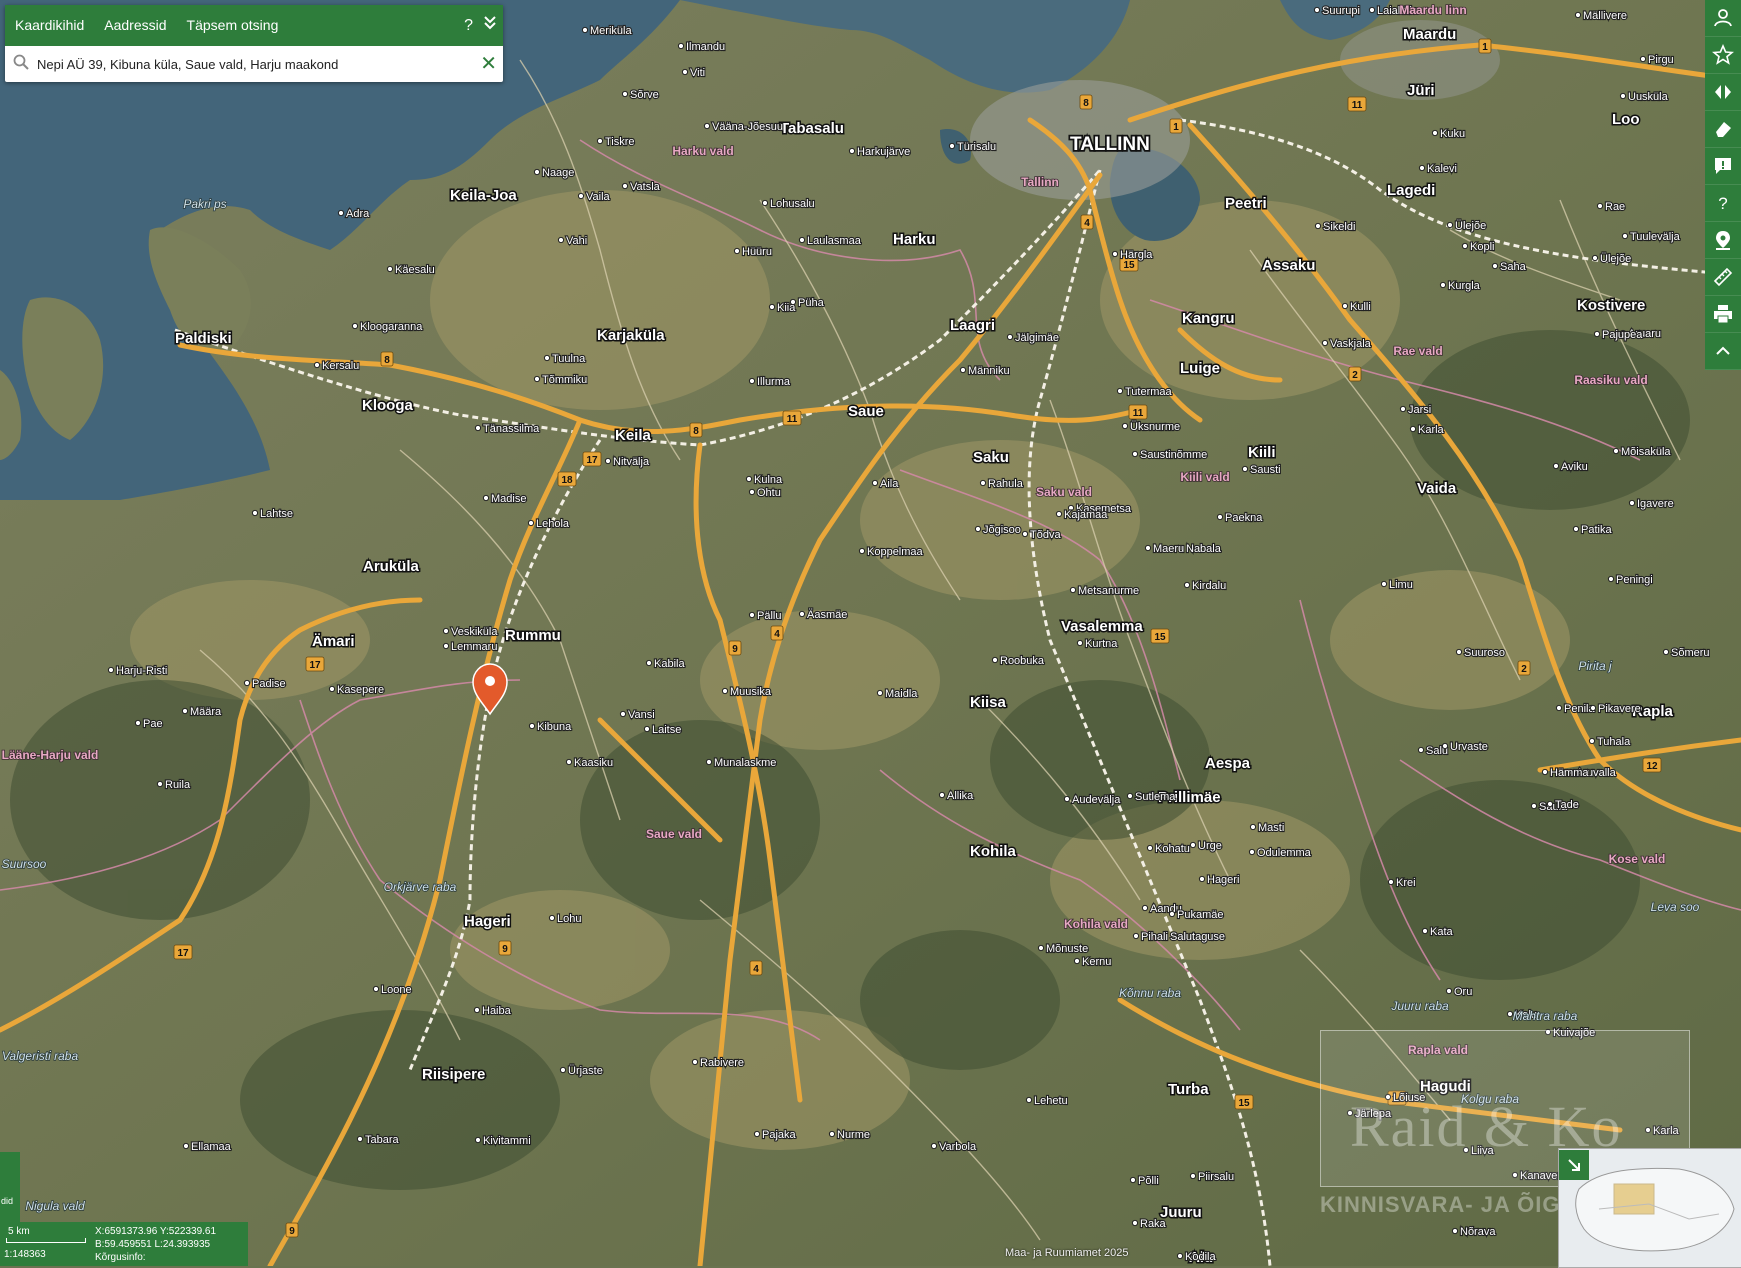 Image resolution: width=1741 pixels, height=1268 pixels. I want to click on city-label: Vaida, so click(1437, 488).